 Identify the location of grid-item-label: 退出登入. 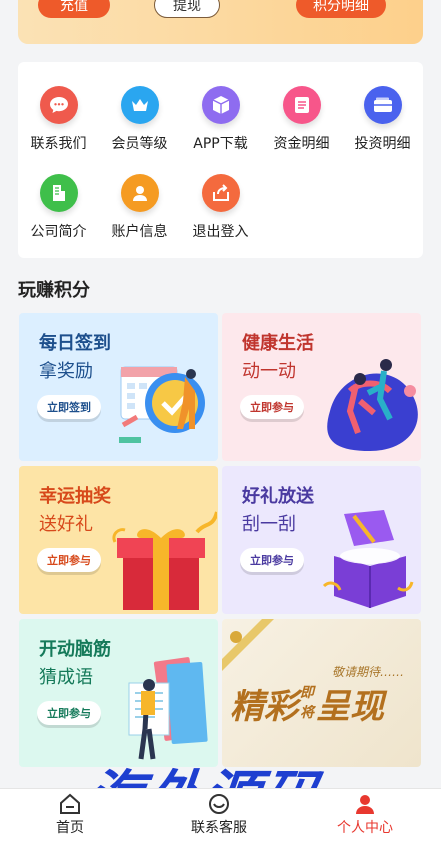
(220, 232).